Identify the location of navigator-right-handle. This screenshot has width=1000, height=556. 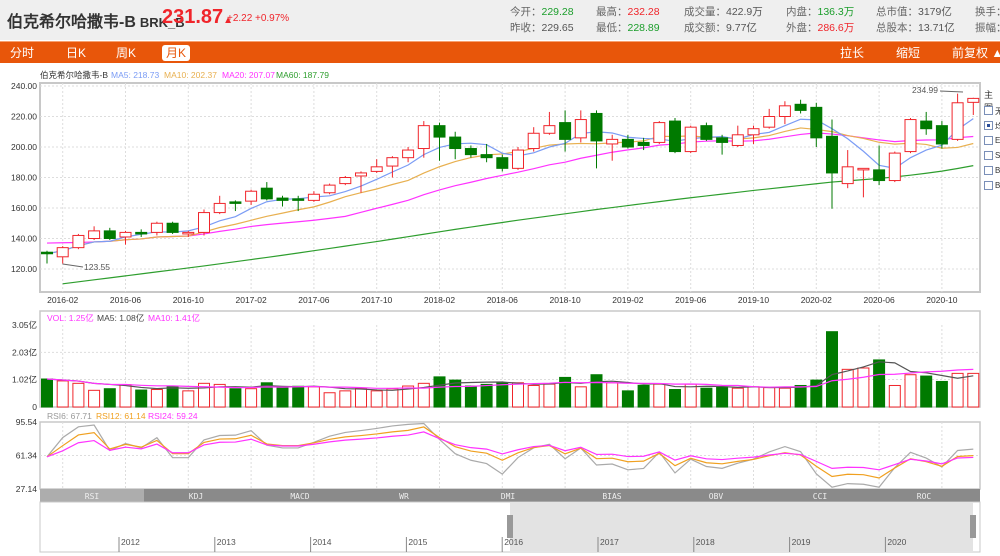
(973, 526).